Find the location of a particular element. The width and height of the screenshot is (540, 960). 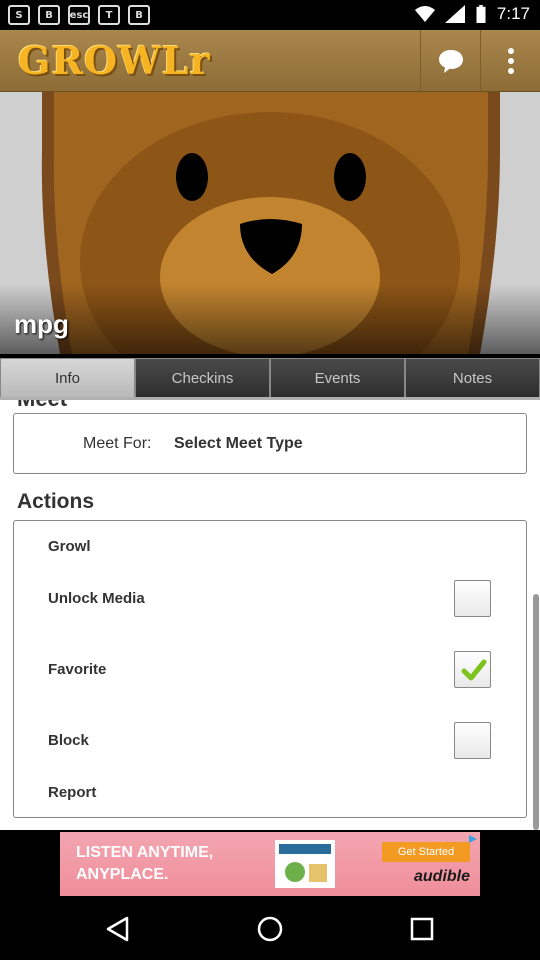

checkmark-icon is located at coordinates (474, 670).